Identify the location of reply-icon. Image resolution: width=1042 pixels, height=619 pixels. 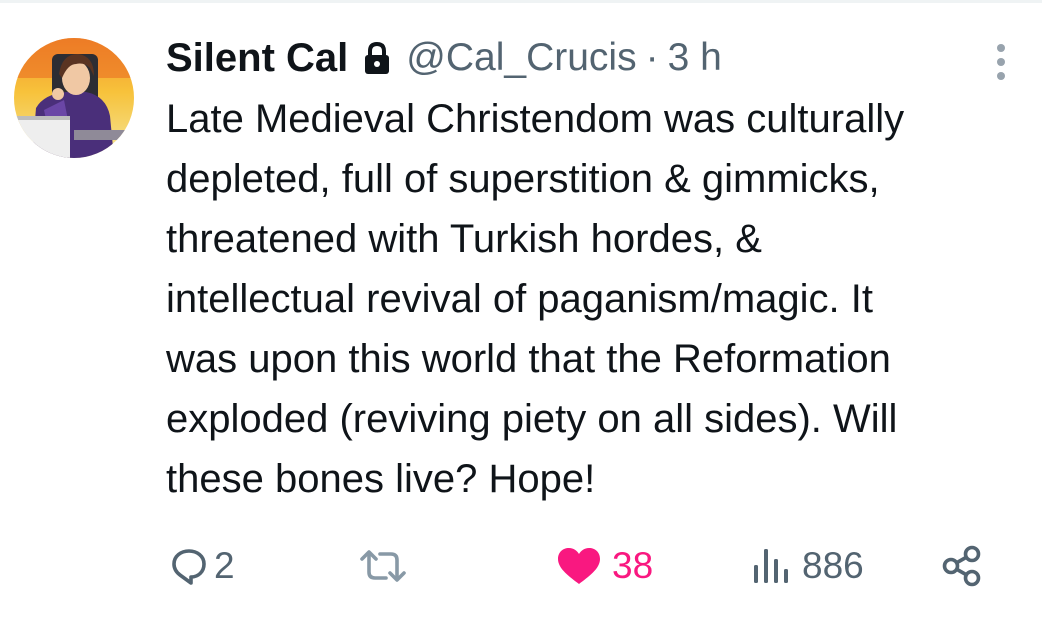
(189, 567).